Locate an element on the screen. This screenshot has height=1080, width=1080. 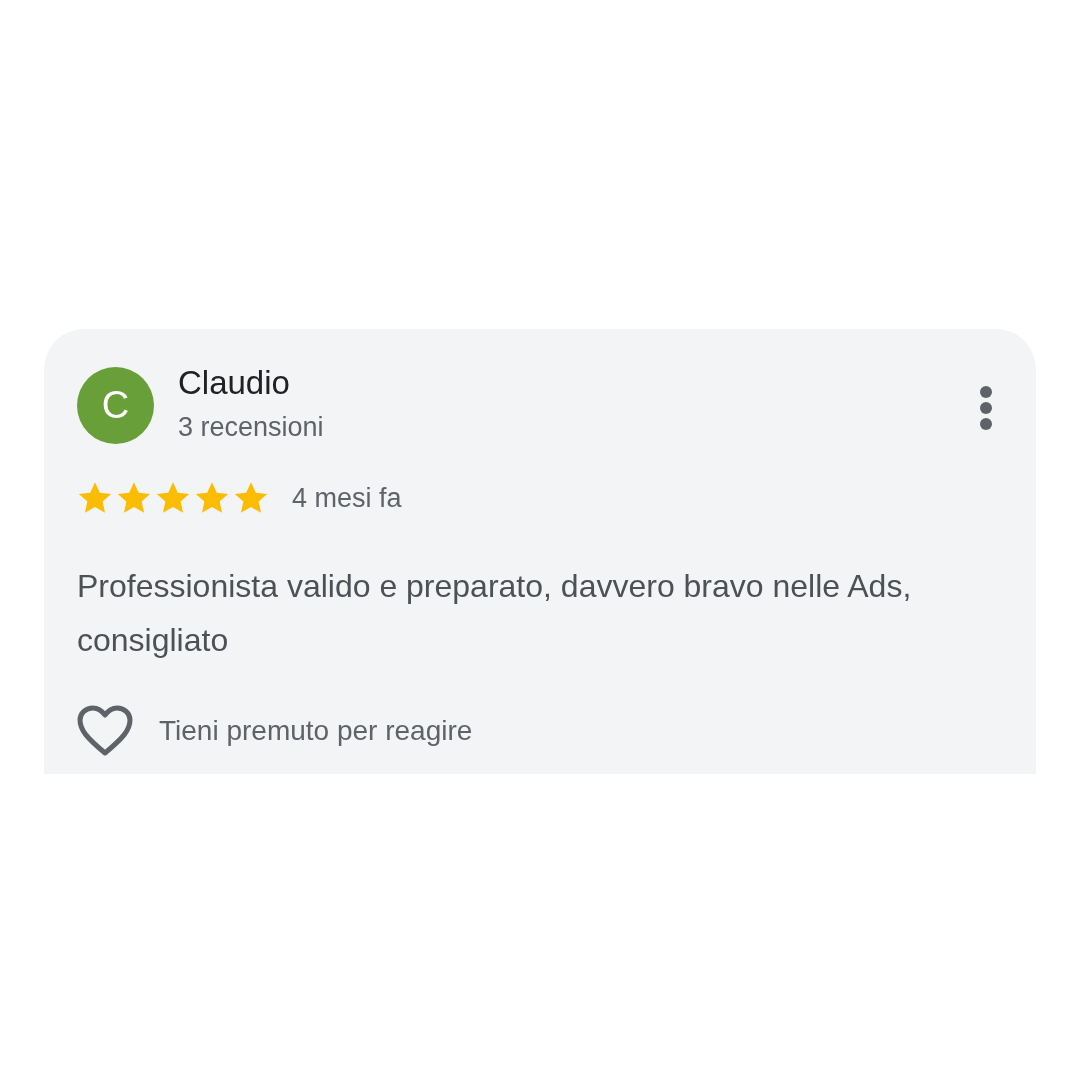
avatar: C is located at coordinates (115, 405).